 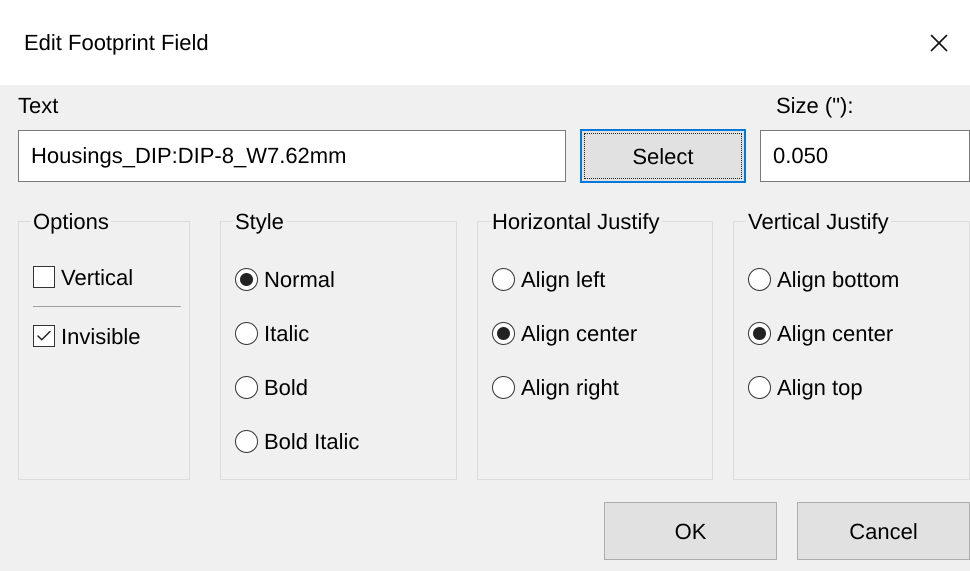 What do you see at coordinates (818, 222) in the screenshot?
I see `group-title: Vertical Justify` at bounding box center [818, 222].